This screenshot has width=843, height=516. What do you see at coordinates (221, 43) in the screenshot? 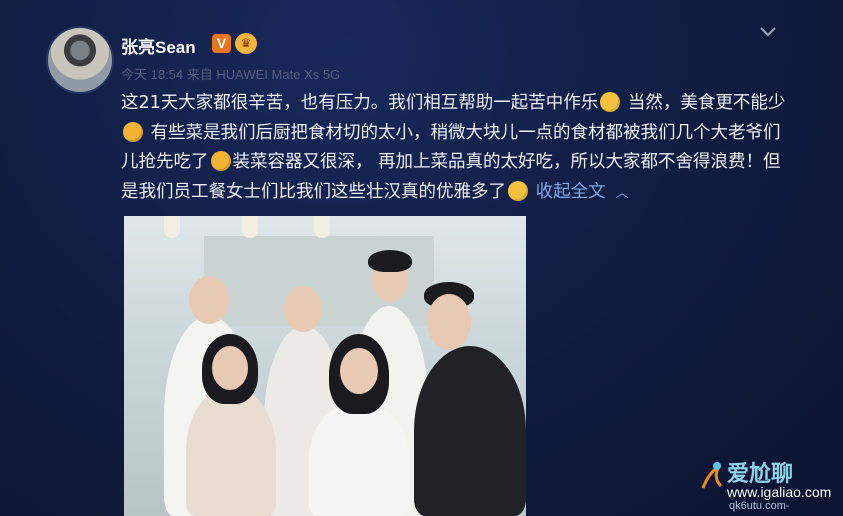
I see `verified-badge-icon: V` at bounding box center [221, 43].